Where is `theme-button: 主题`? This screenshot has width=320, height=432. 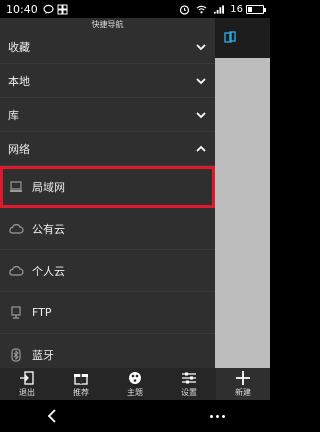
theme-button: 主题 is located at coordinates (135, 384).